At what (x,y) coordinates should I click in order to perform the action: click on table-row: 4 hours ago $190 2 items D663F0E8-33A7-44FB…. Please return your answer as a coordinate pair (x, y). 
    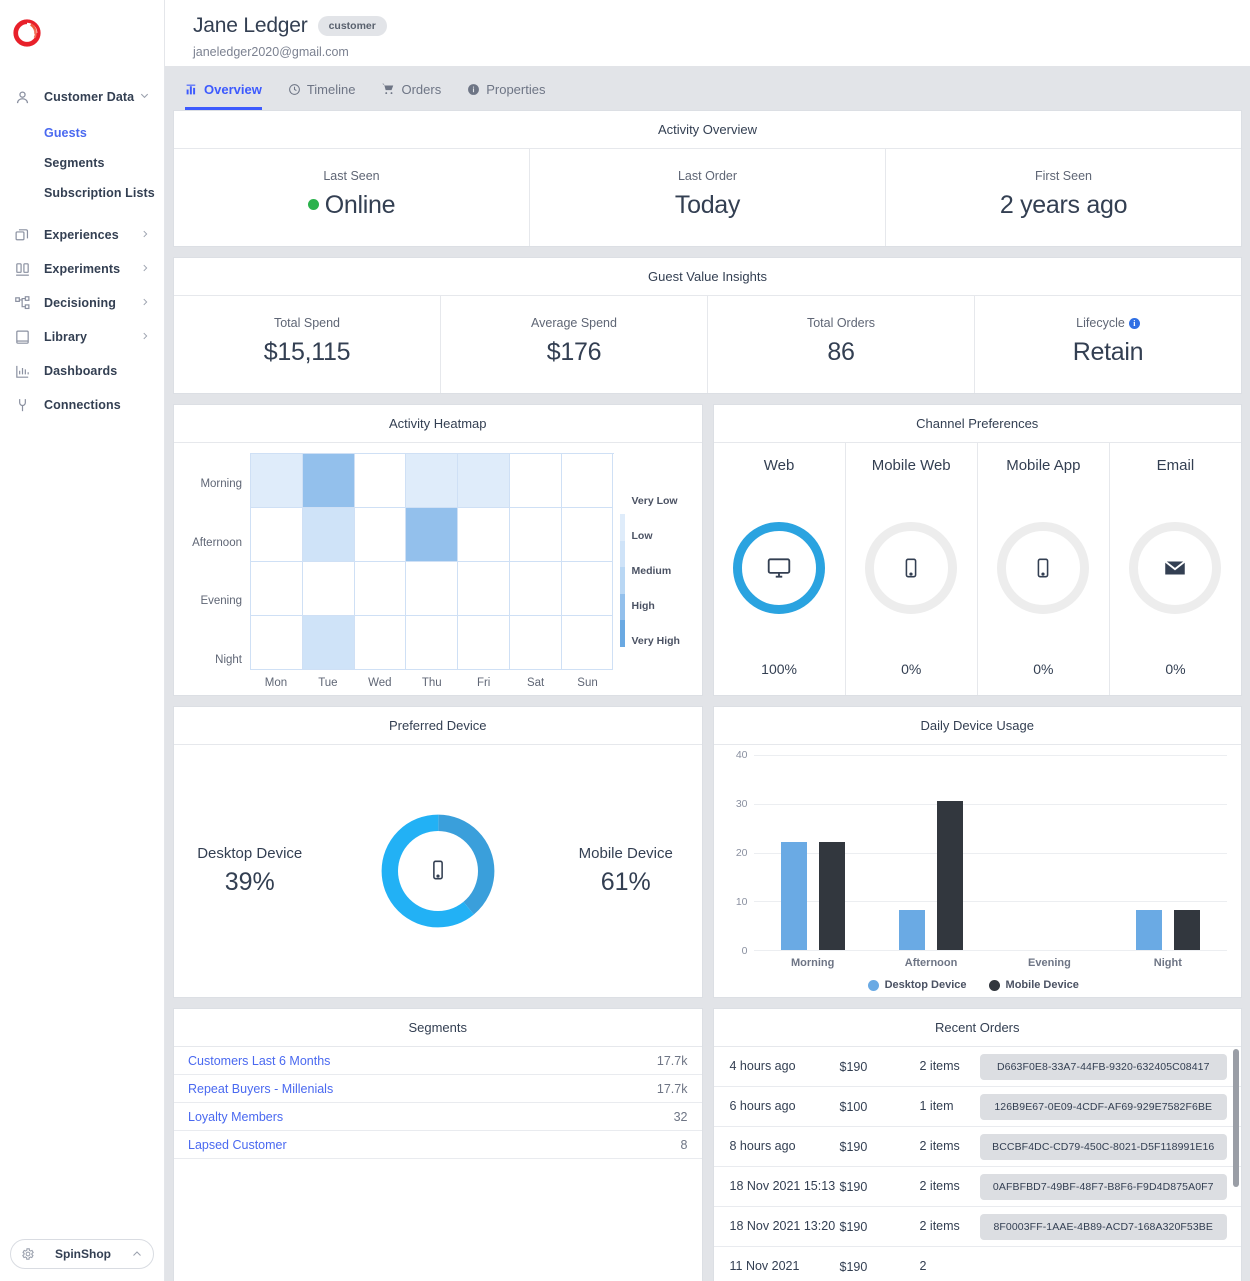
    Looking at the image, I should click on (977, 1067).